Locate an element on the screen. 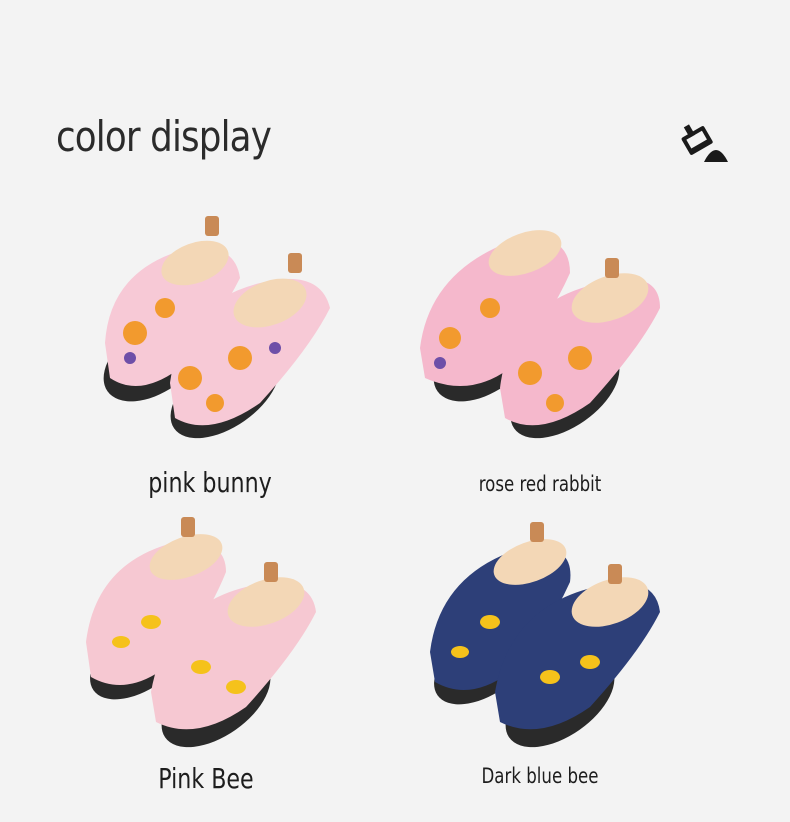 This screenshot has width=790, height=822. page-title: color display is located at coordinates (164, 136).